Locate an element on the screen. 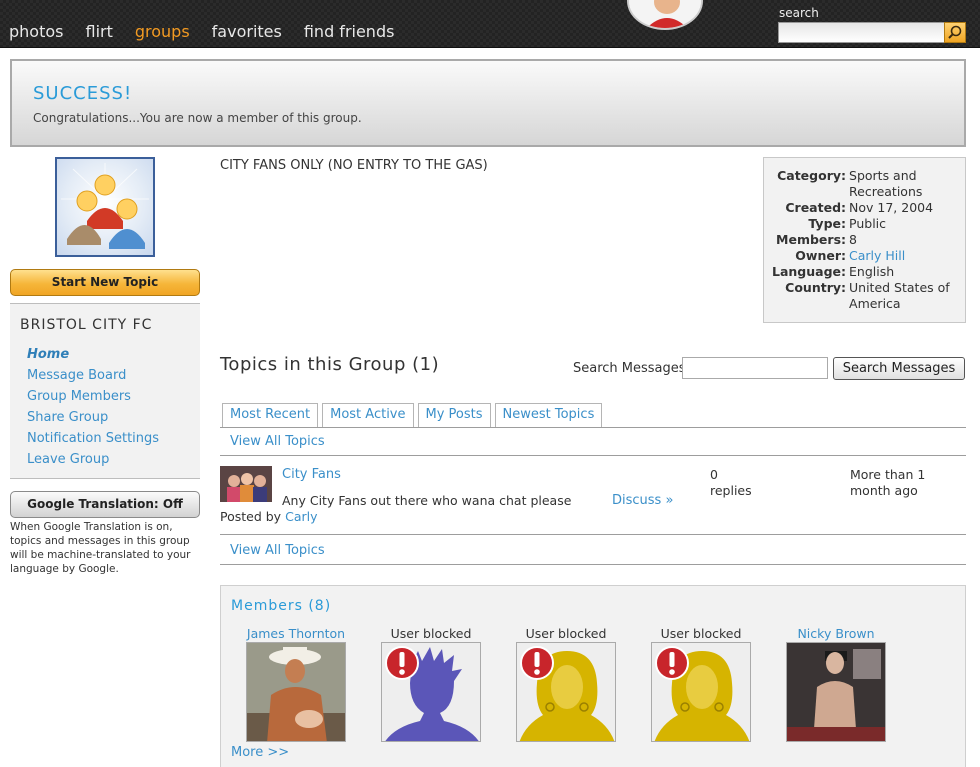 The image size is (980, 767). info-key: Country: is located at coordinates (816, 287).